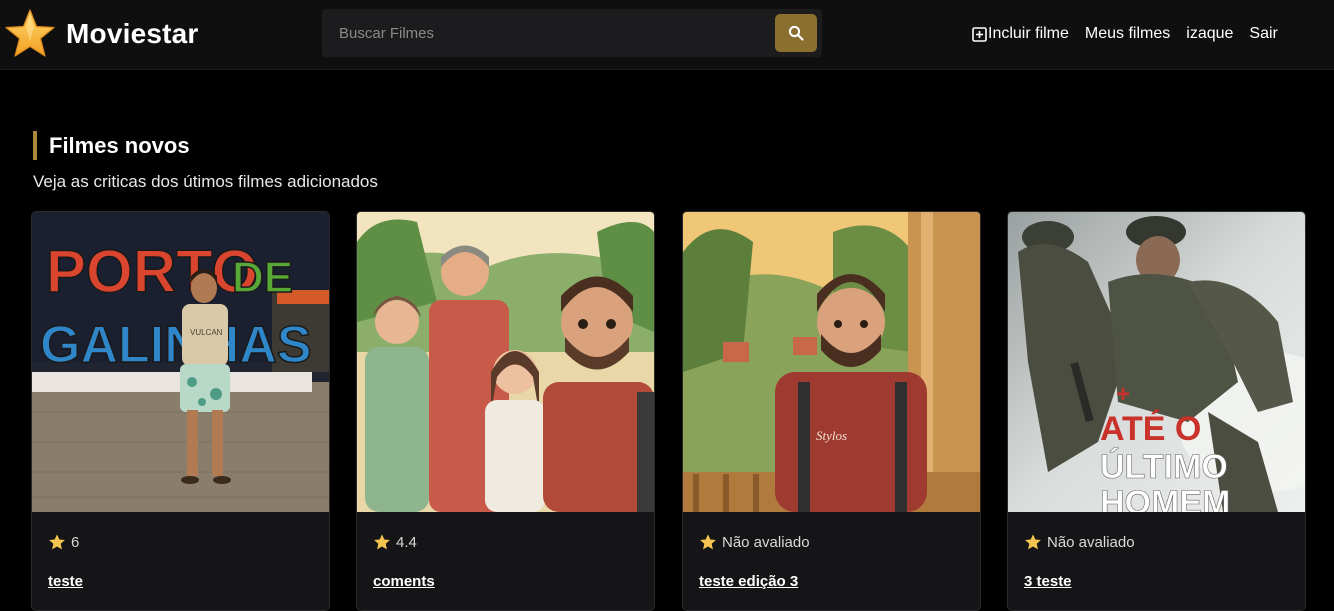 The height and width of the screenshot is (611, 1334). What do you see at coordinates (547, 33) in the screenshot?
I see `search-input` at bounding box center [547, 33].